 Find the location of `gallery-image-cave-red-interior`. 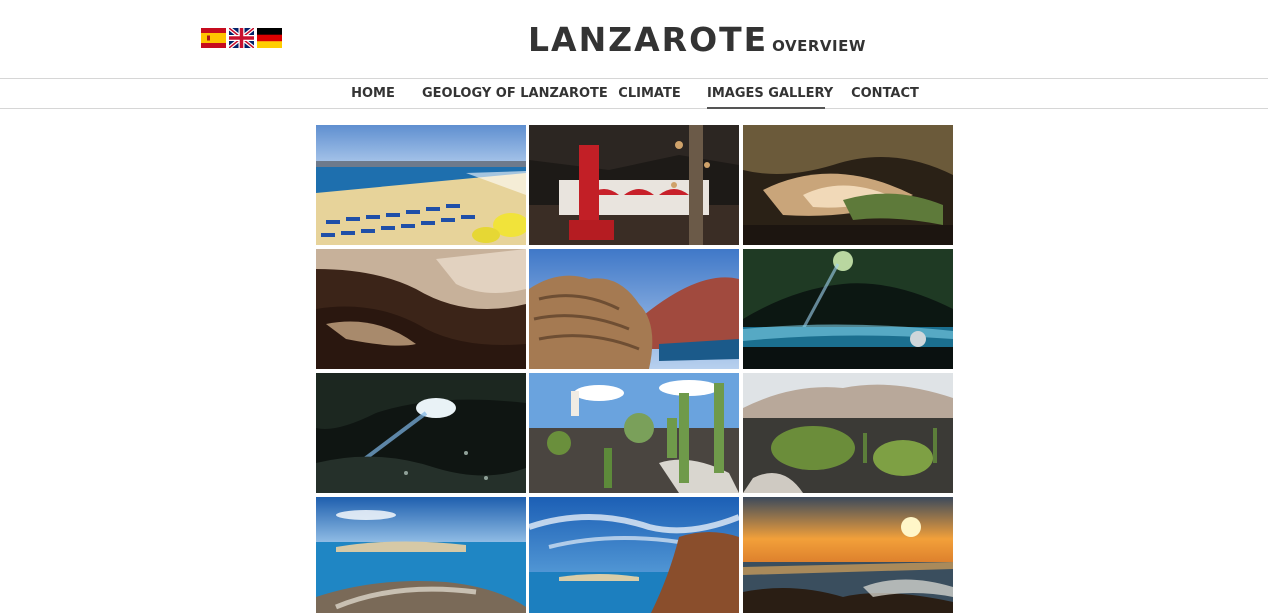

gallery-image-cave-red-interior is located at coordinates (634, 185).